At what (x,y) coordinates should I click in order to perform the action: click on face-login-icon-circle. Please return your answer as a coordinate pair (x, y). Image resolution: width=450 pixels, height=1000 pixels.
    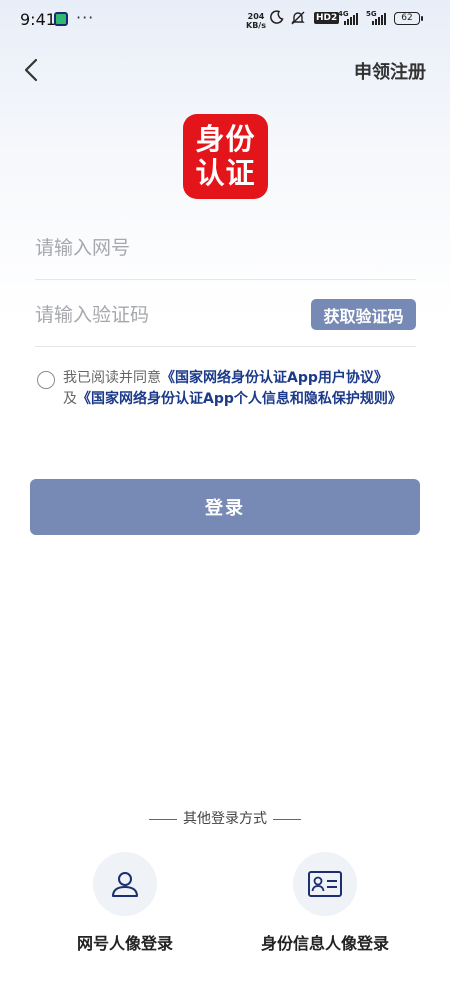
    Looking at the image, I should click on (125, 884).